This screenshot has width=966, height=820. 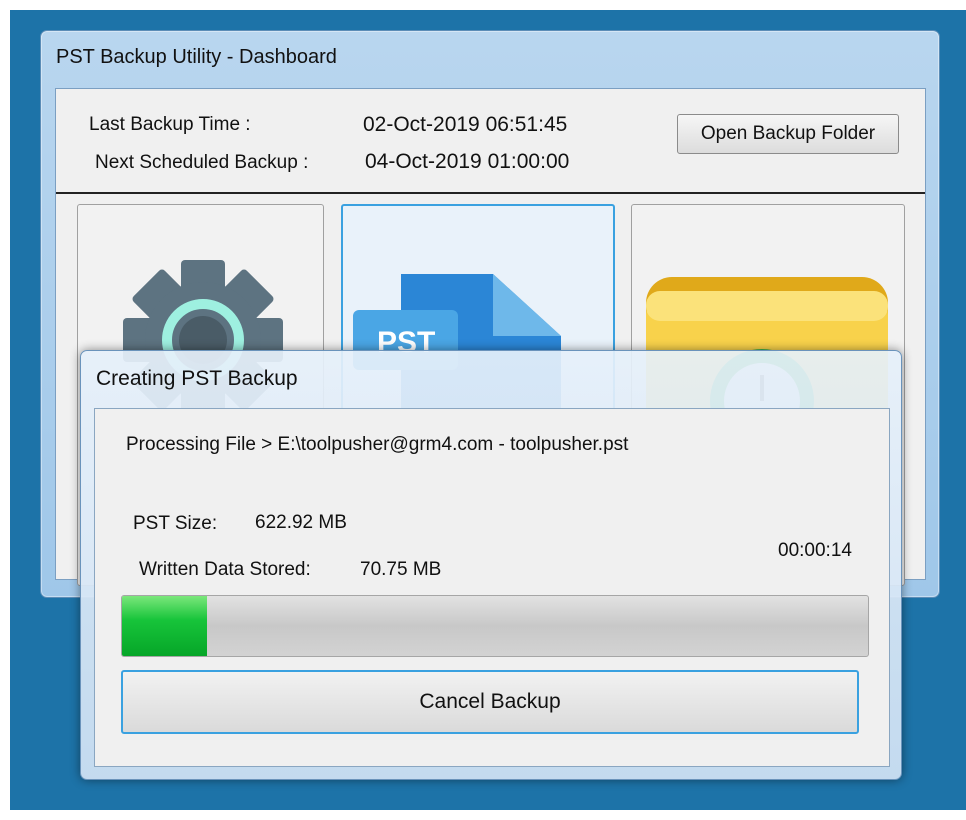 What do you see at coordinates (490, 193) in the screenshot?
I see `header-divider` at bounding box center [490, 193].